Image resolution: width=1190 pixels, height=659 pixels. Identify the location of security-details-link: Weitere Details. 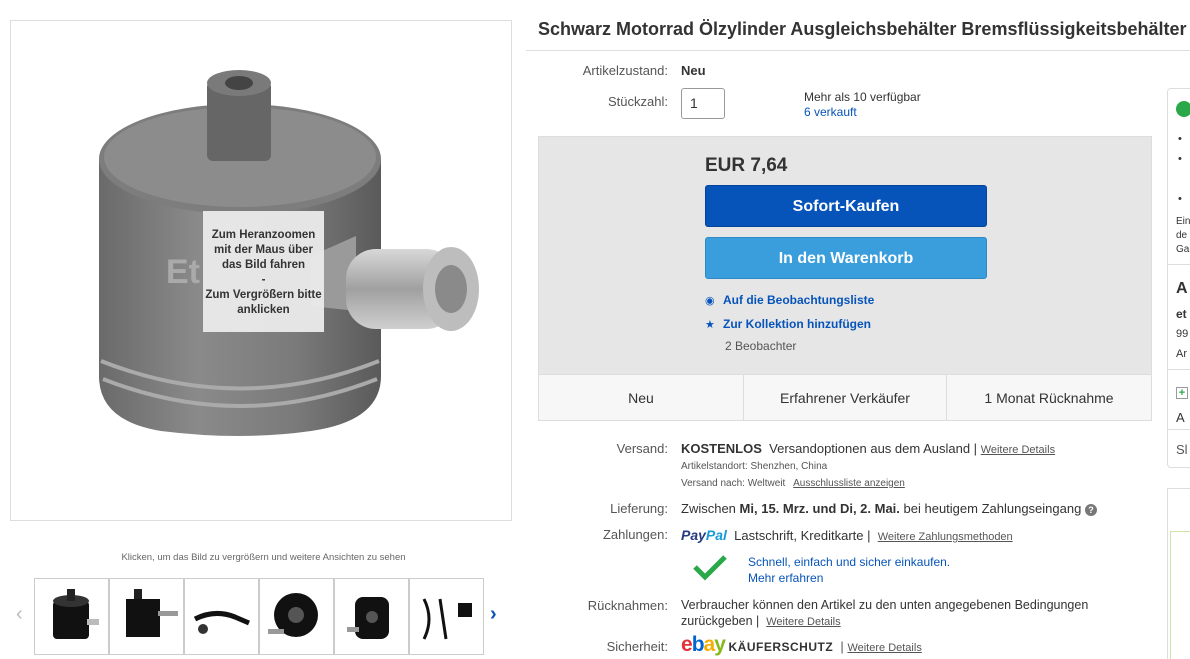
(884, 648).